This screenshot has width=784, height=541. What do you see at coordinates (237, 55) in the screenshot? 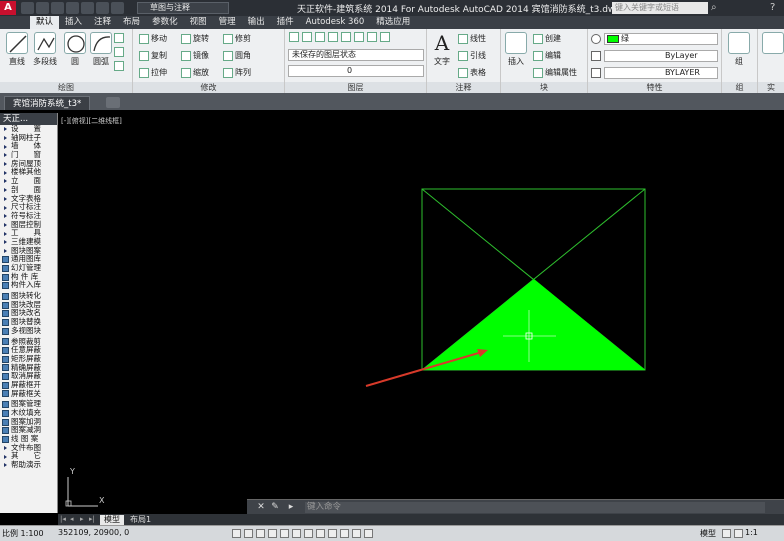
I see `fillet-button: 圆角` at bounding box center [237, 55].